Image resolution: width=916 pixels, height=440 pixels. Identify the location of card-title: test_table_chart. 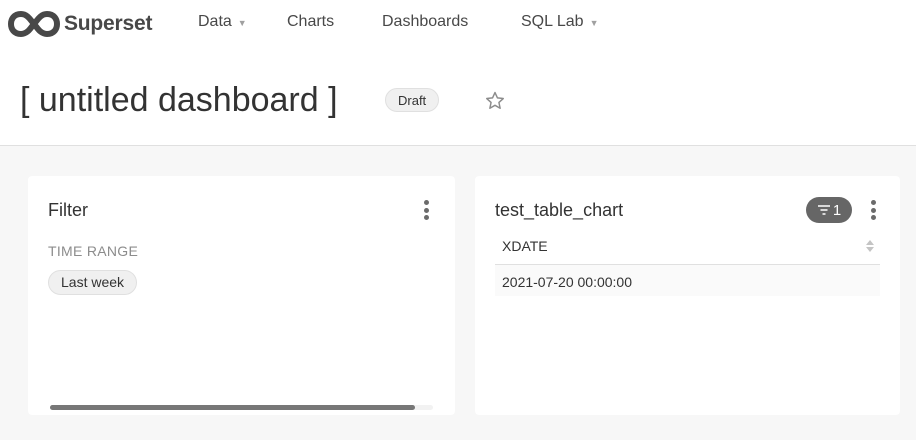
(559, 210).